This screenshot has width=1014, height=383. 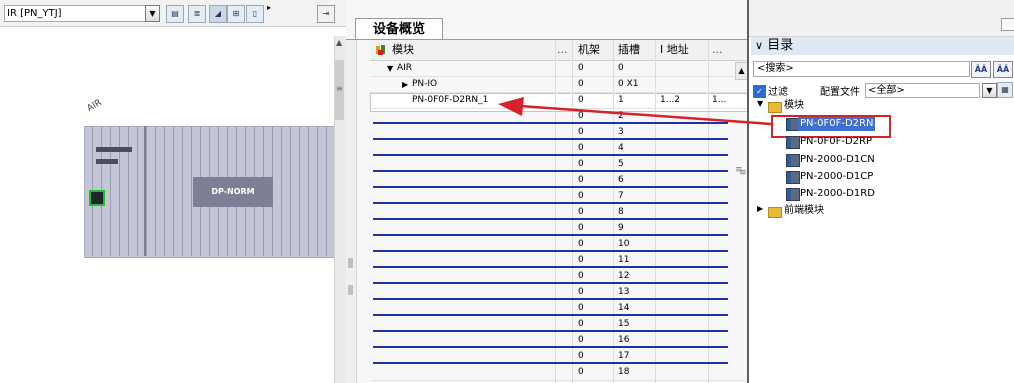 I want to click on drag-arrow, so click(x=635, y=111).